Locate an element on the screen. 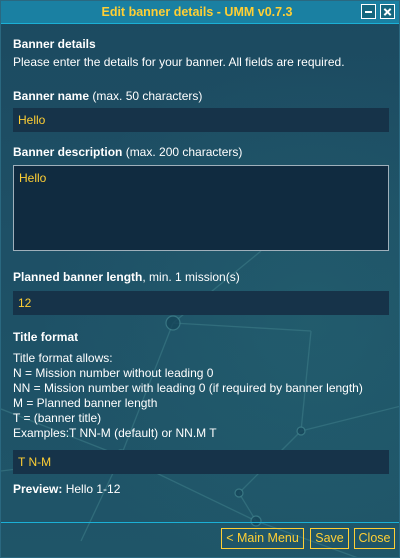  title-format-heading: Title format is located at coordinates (46, 337).